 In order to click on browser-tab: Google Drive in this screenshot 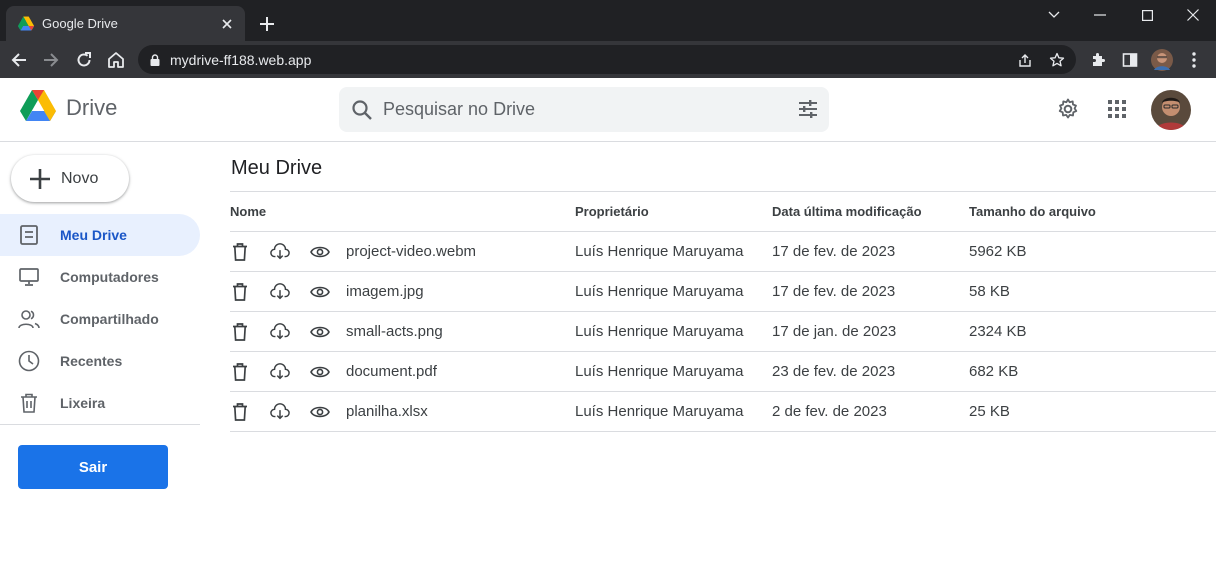, I will do `click(125, 23)`.